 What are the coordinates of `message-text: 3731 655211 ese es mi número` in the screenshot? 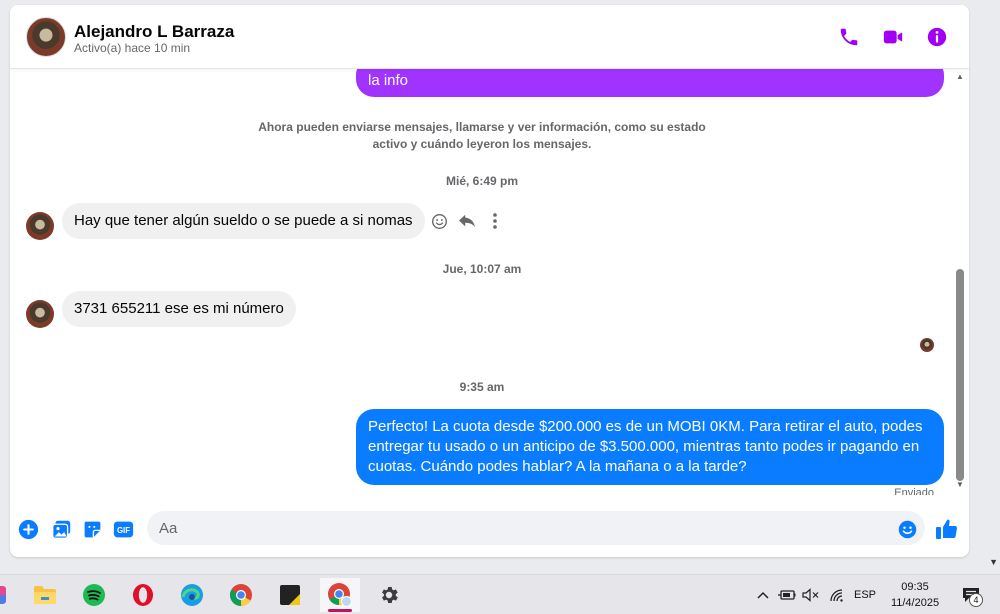 It's located at (179, 308).